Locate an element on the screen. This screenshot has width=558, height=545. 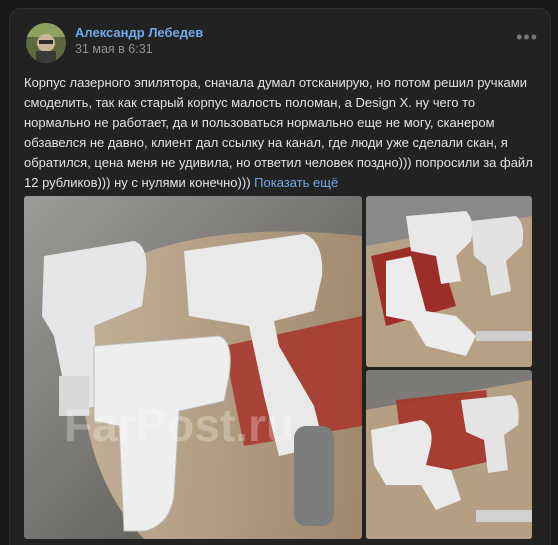
show-more-link: Показать ещё is located at coordinates (296, 182).